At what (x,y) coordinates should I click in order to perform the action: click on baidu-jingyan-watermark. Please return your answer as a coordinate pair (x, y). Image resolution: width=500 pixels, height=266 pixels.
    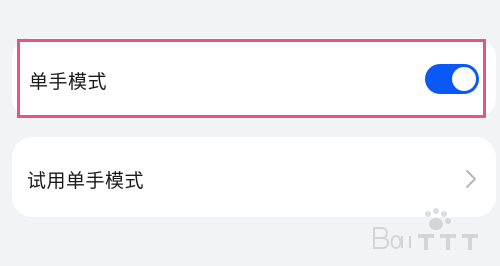
    Looking at the image, I should click on (425, 229).